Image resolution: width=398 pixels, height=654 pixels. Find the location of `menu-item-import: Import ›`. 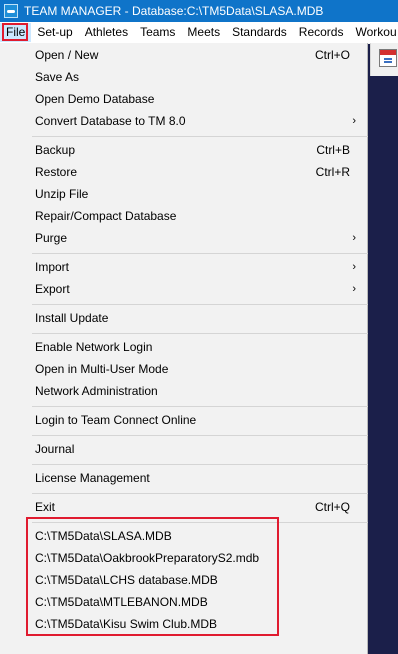

menu-item-import: Import › is located at coordinates (184, 267).